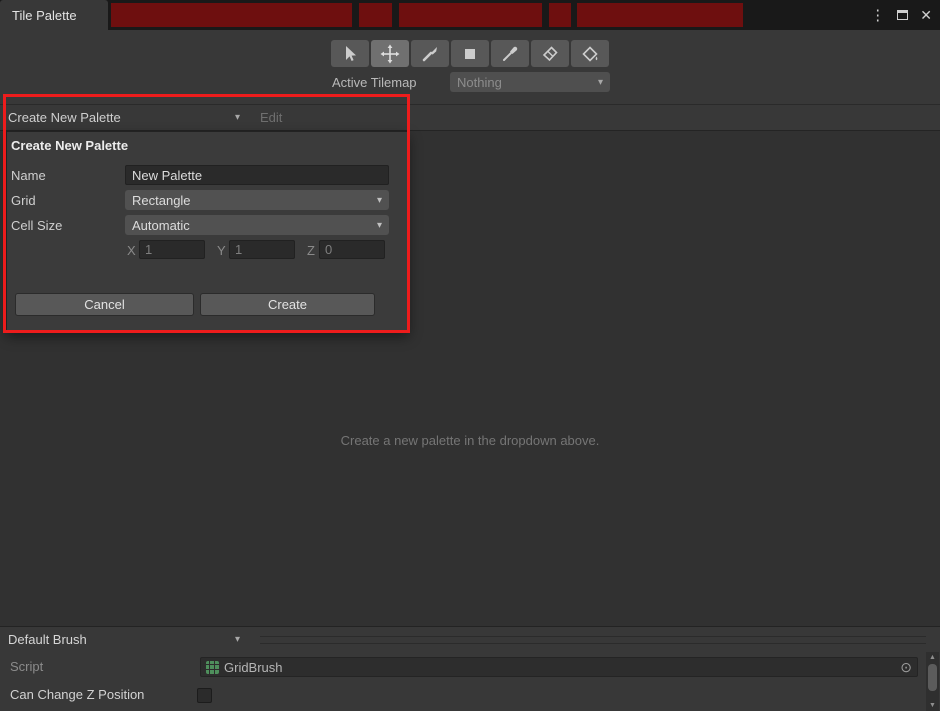 The image size is (940, 711). I want to click on palette-dropdown: Create New Palette ▾, so click(124, 117).